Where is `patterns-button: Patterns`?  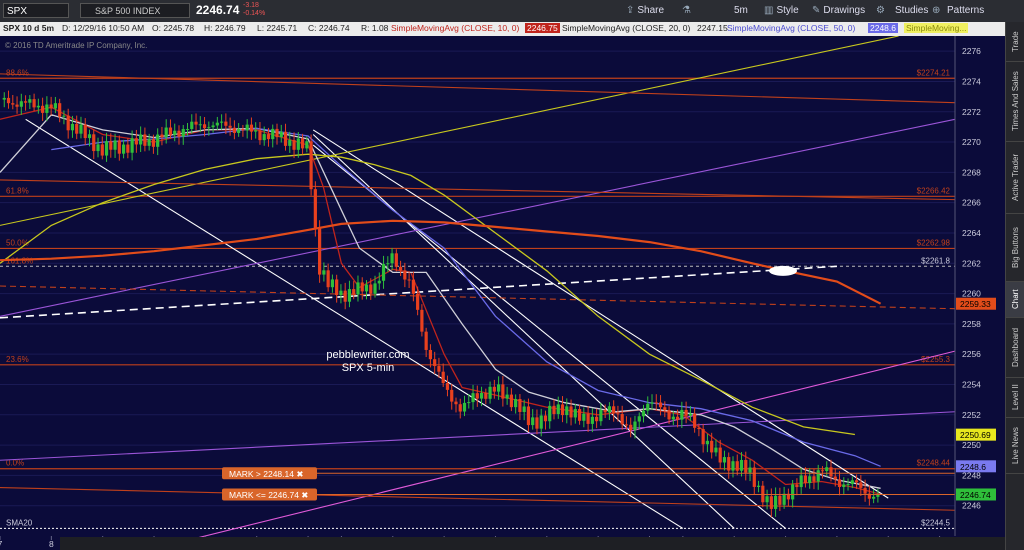
patterns-button: Patterns is located at coordinates (964, 11).